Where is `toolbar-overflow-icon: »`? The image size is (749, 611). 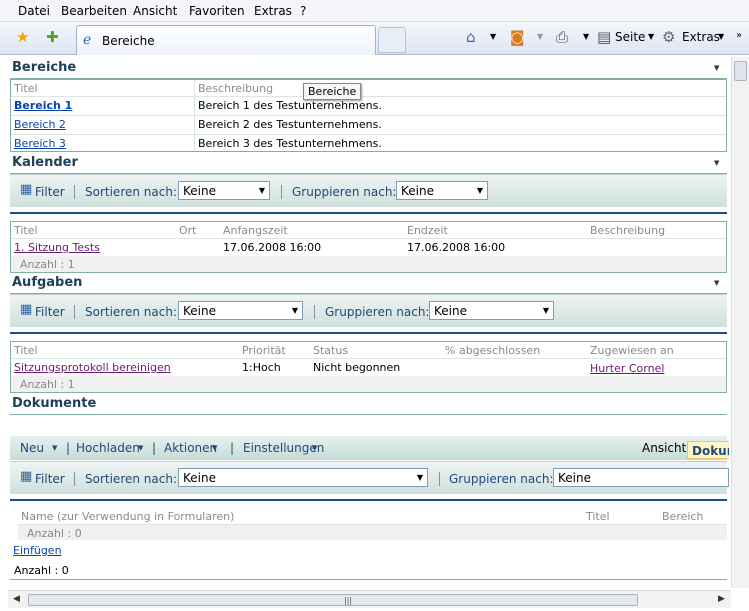 toolbar-overflow-icon: » is located at coordinates (739, 35).